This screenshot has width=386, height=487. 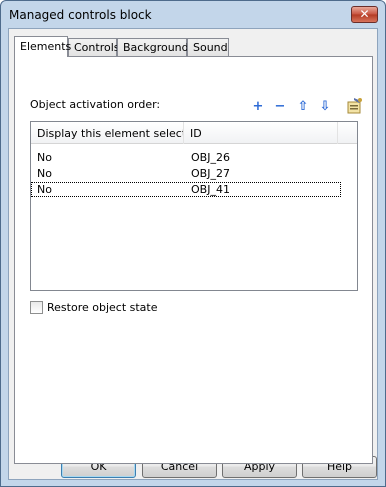 I want to click on restore-state-checkbox, so click(x=36, y=307).